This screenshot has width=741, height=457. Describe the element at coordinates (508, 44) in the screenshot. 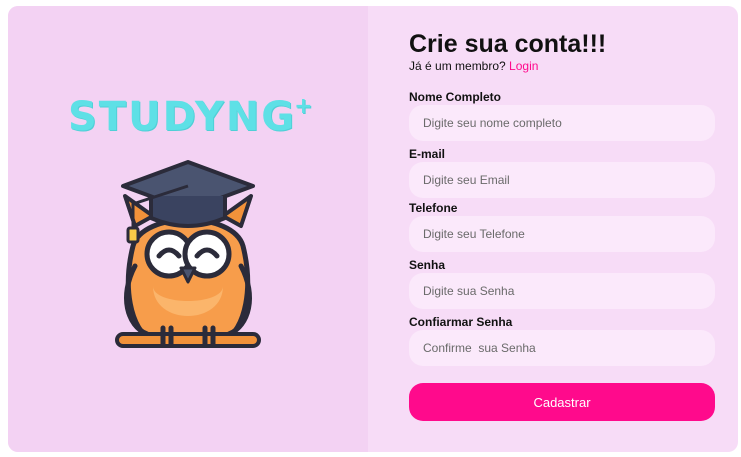

I see `page-title: Crie sua conta!!!` at that location.